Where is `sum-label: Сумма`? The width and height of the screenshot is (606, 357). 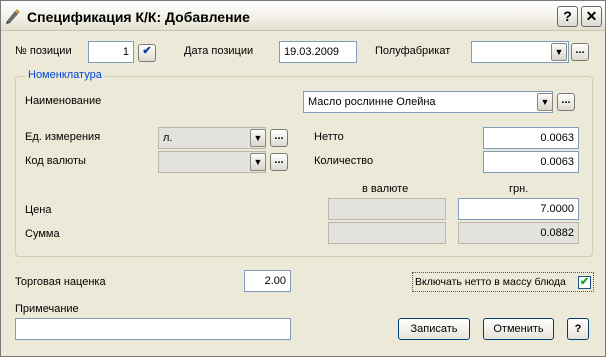
sum-label: Сумма is located at coordinates (42, 234).